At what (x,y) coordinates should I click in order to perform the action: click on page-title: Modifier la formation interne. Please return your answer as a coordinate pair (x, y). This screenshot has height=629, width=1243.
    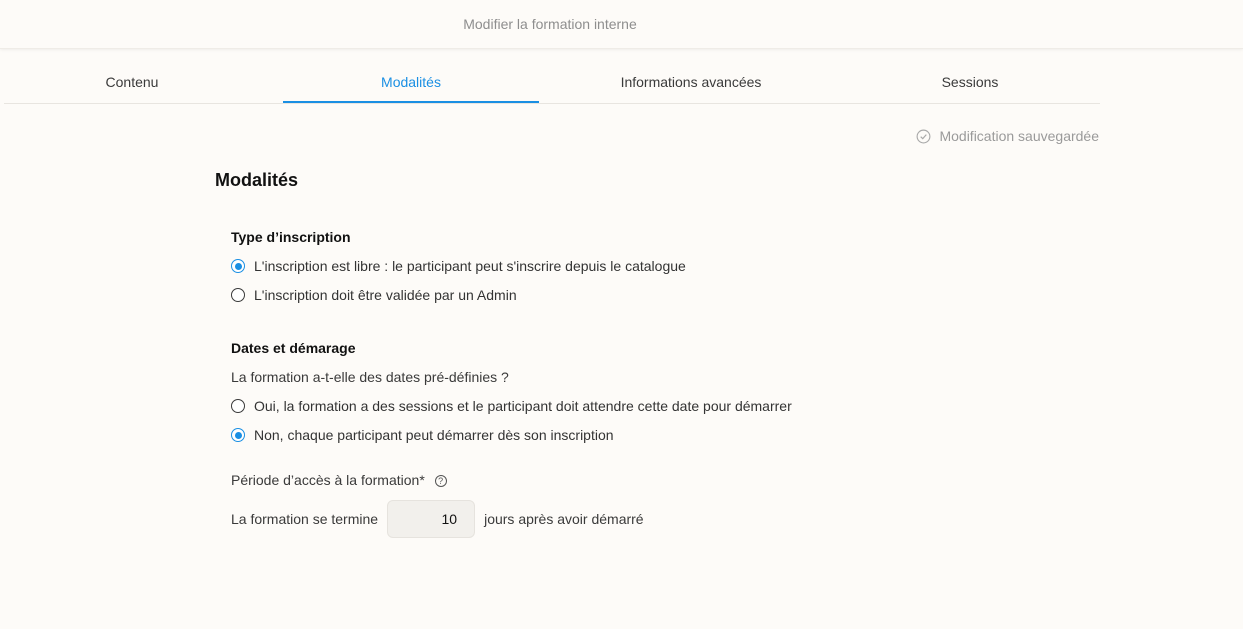
    Looking at the image, I should click on (550, 24).